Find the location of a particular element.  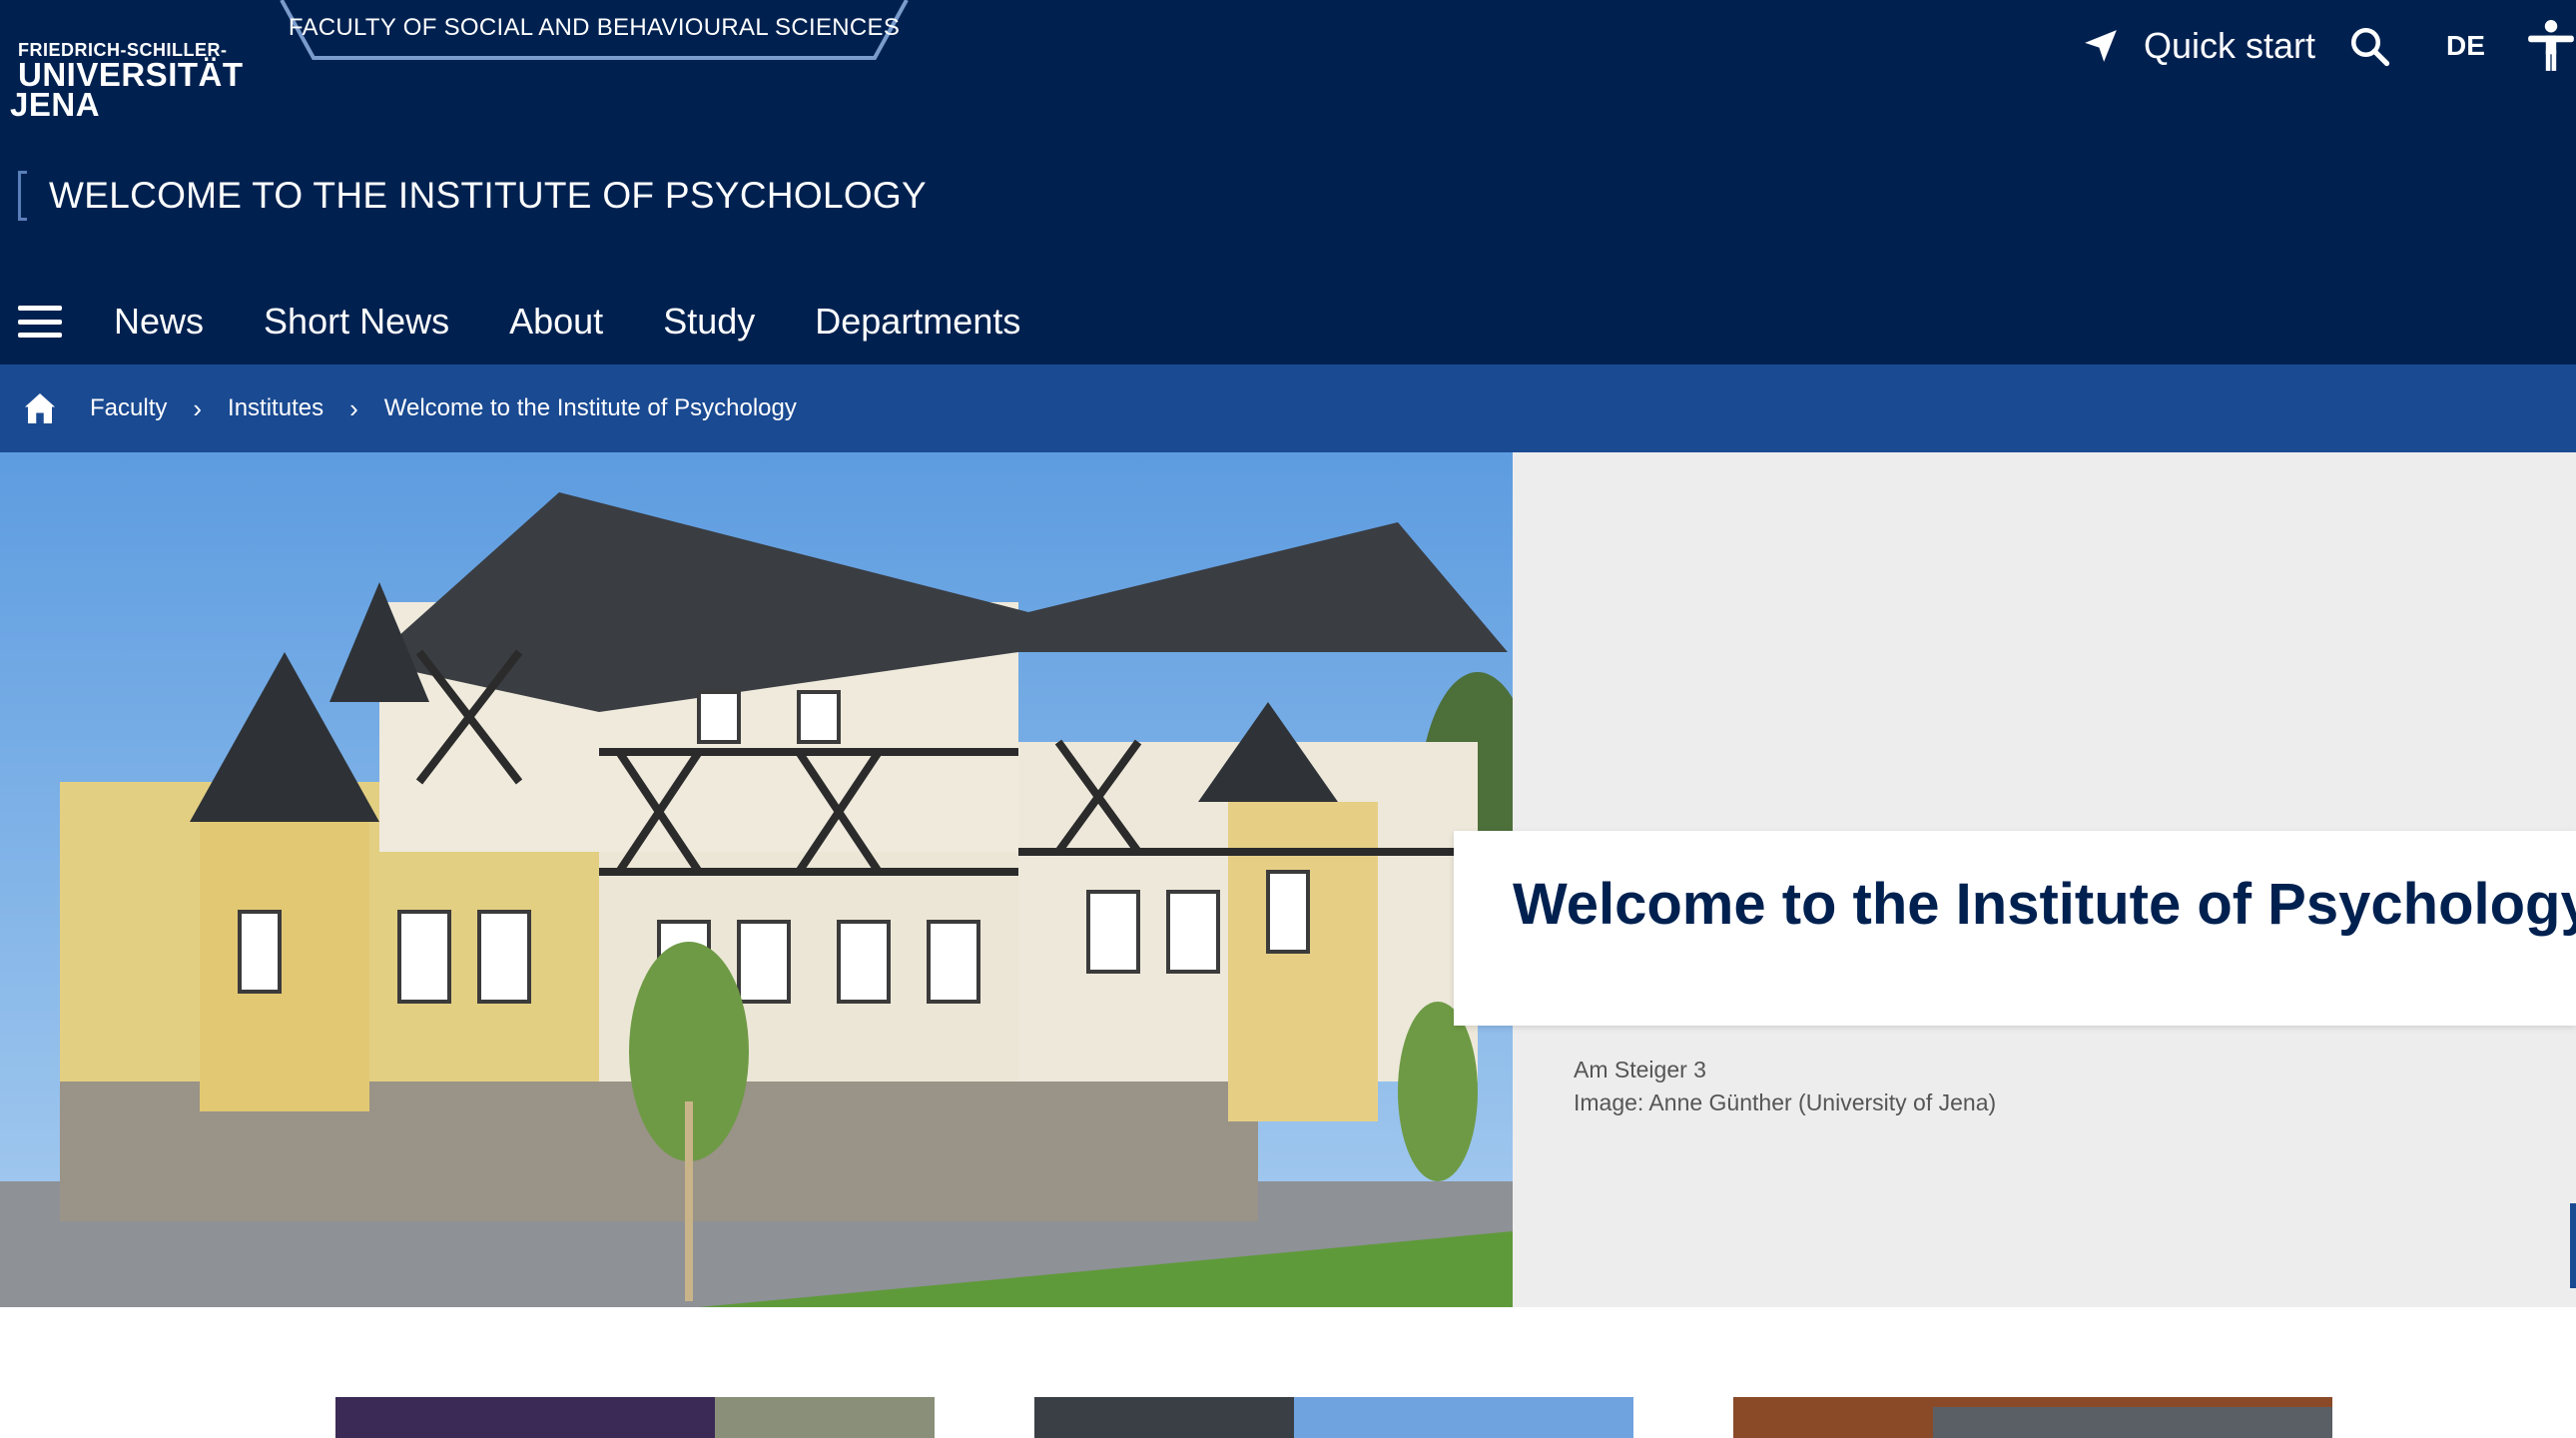

search-button is located at coordinates (2369, 46).